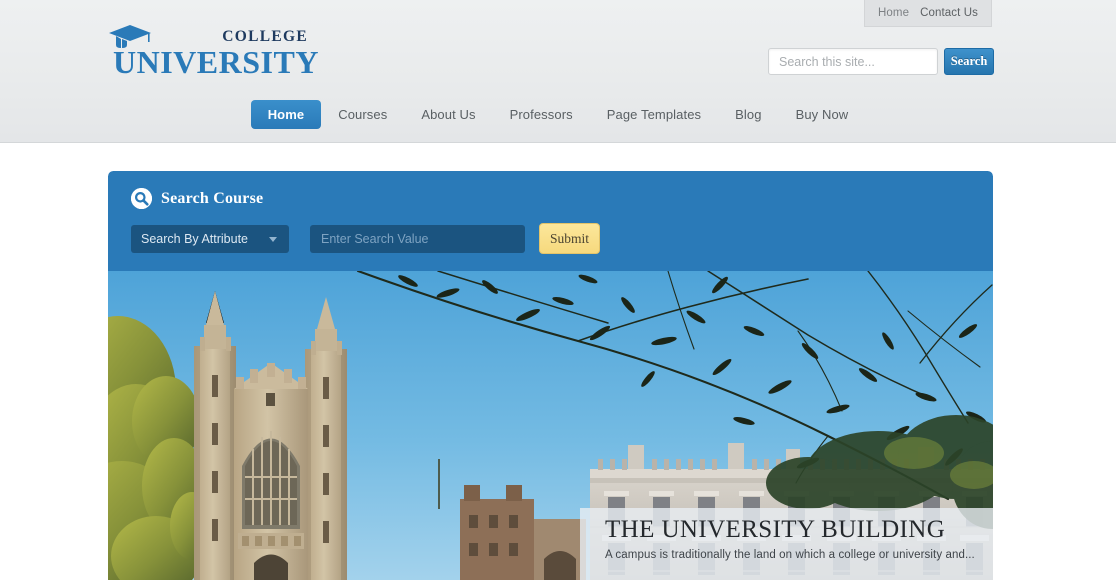  I want to click on topbar-nav: Home Contact Us, so click(928, 13).